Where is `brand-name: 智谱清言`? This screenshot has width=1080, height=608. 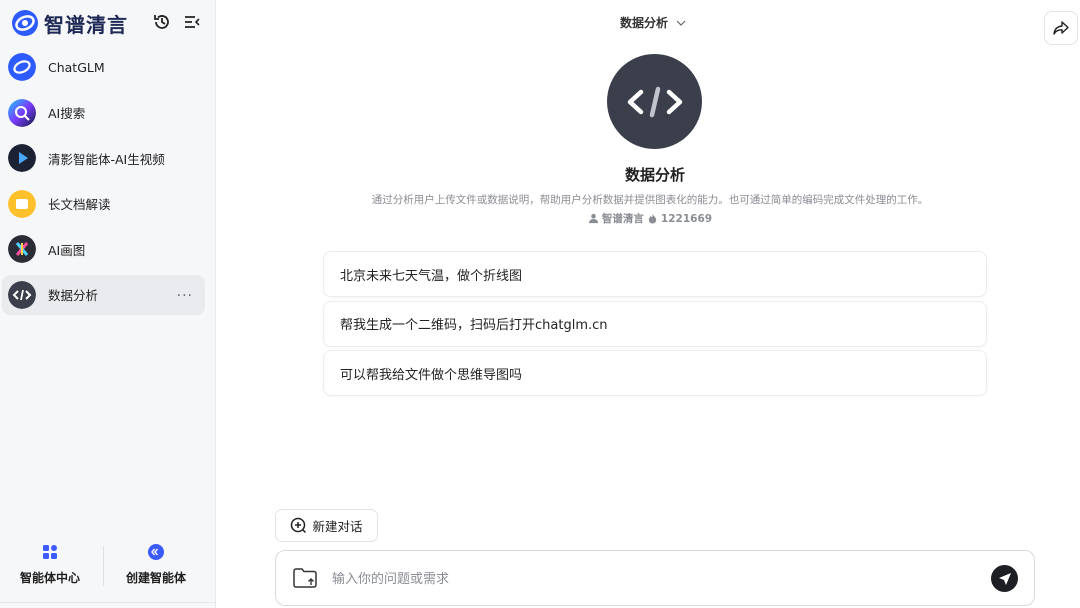 brand-name: 智谱清言 is located at coordinates (86, 24).